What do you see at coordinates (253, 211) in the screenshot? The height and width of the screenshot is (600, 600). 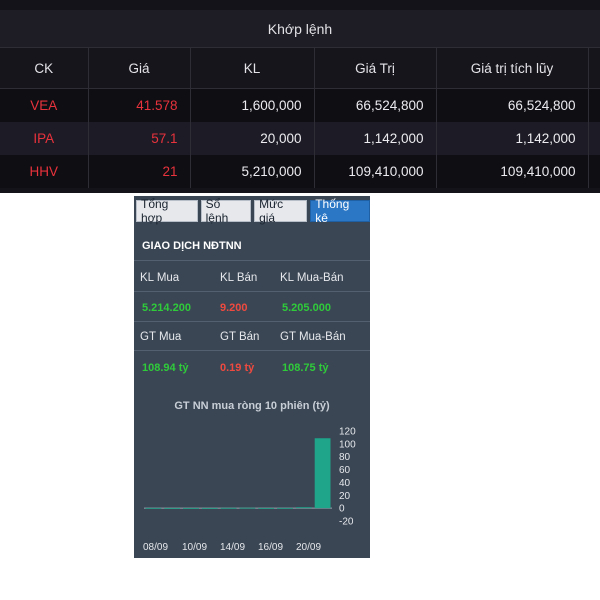 I see `panel-tabs: Tổng hợp Sổ lệnh Mức giá Thống kê` at bounding box center [253, 211].